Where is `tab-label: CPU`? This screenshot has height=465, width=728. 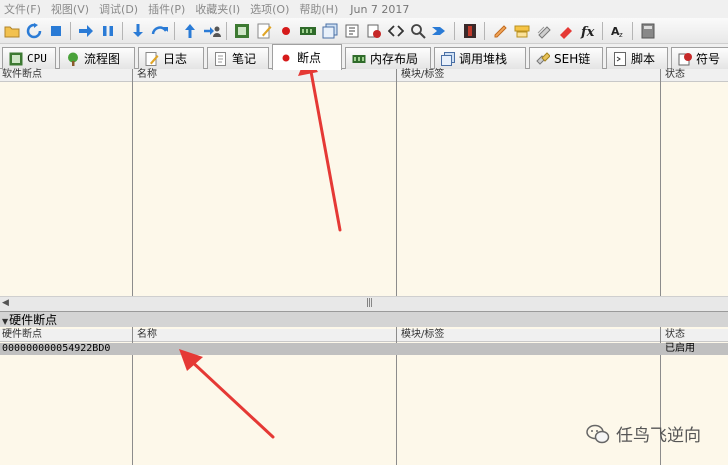
tab-label: CPU is located at coordinates (37, 58).